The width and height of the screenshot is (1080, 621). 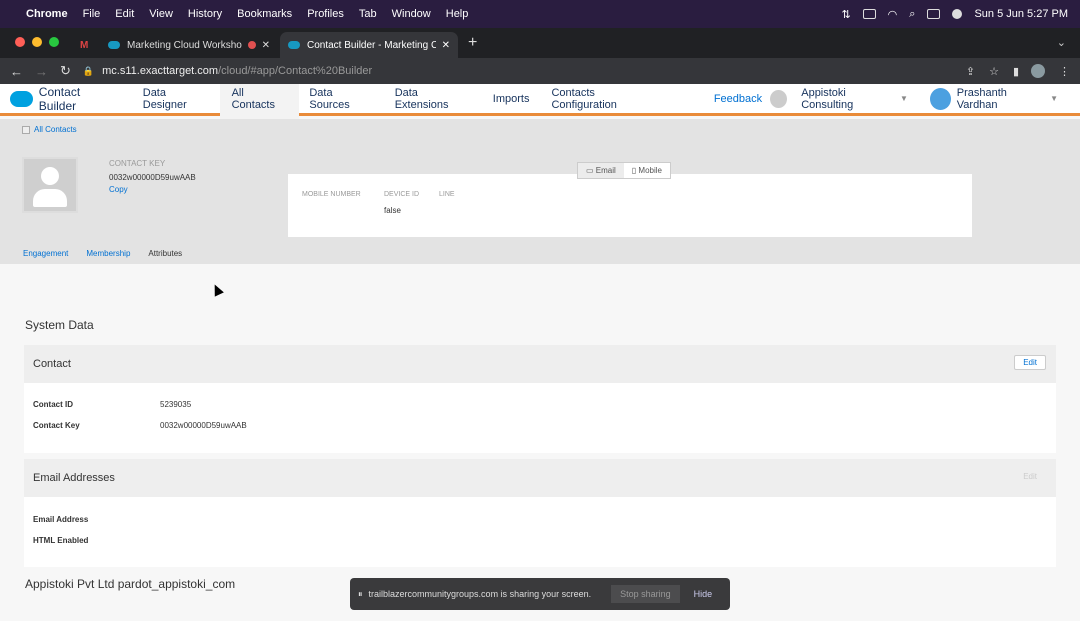 I want to click on toggle-mobile: ▯ Mobile, so click(x=647, y=170).